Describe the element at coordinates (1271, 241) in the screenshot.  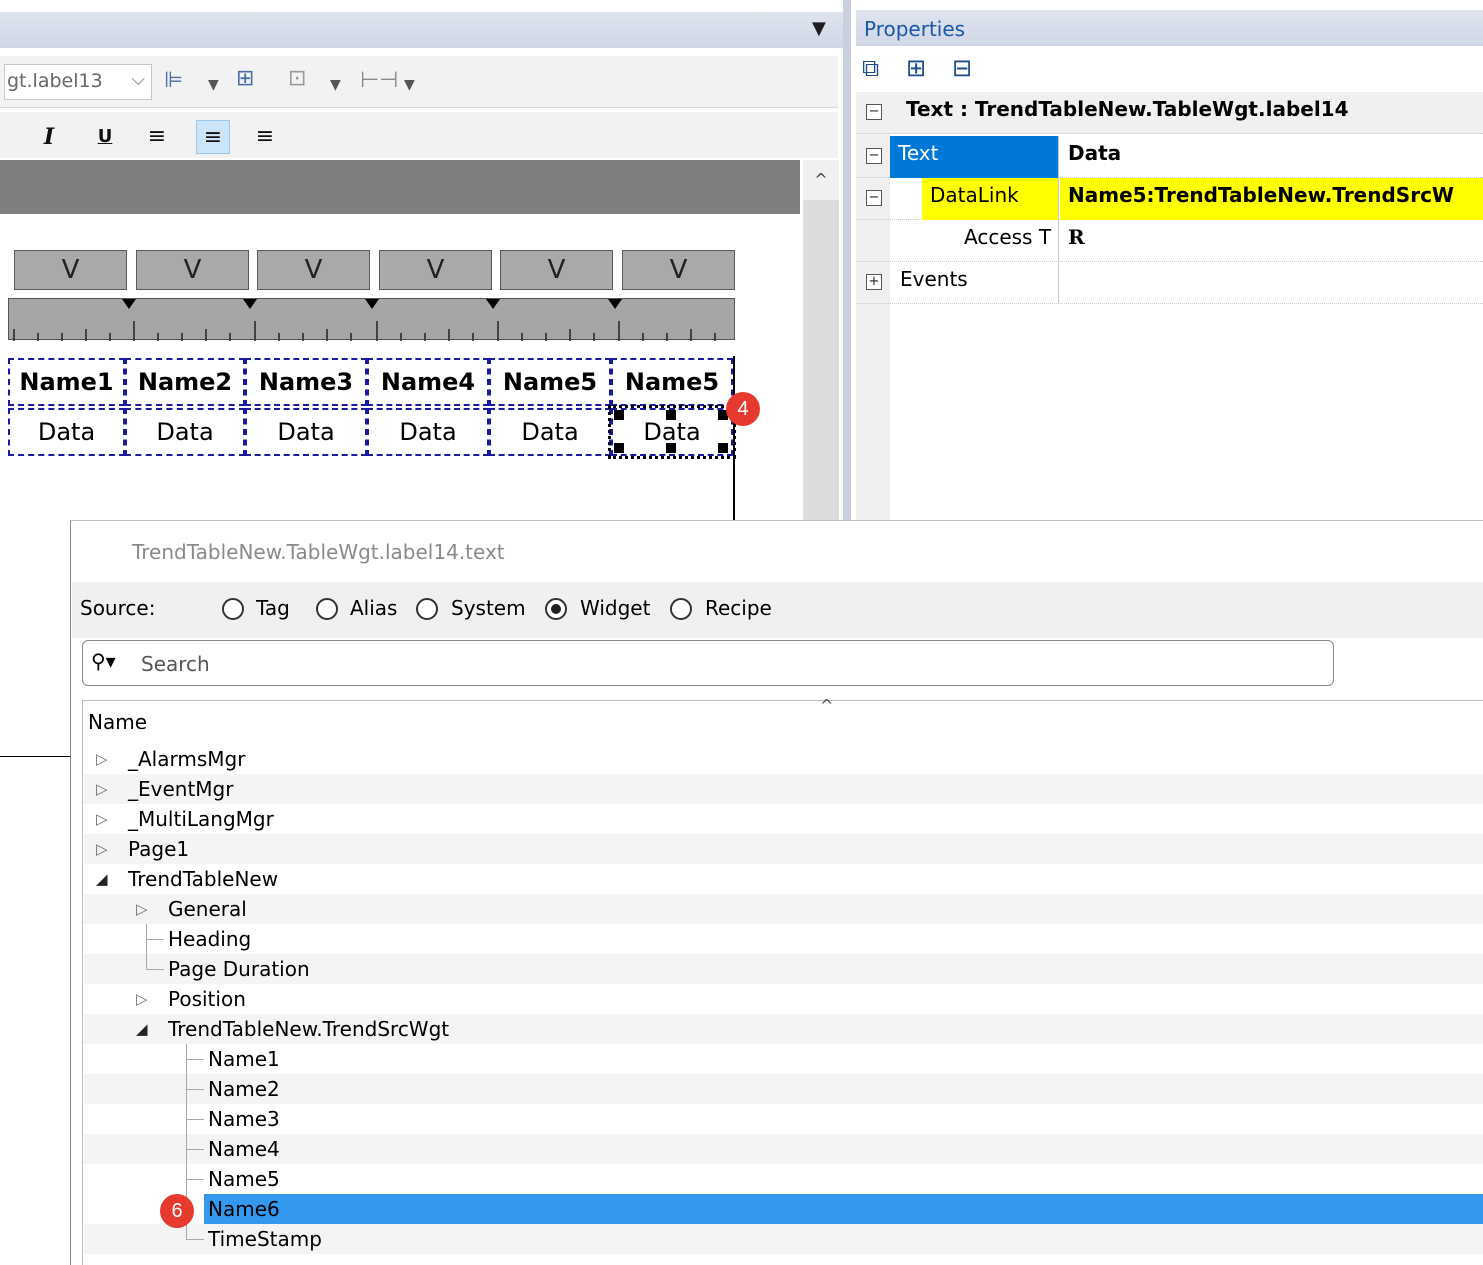
I see `property-value: R` at that location.